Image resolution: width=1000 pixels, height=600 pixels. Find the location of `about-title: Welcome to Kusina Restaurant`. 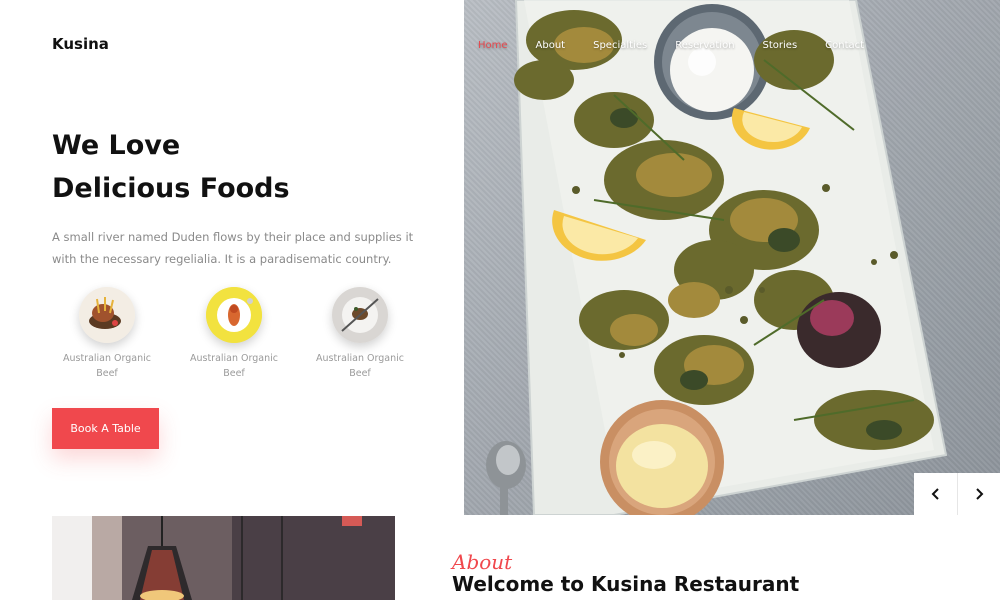

about-title: Welcome to Kusina Restaurant is located at coordinates (626, 584).